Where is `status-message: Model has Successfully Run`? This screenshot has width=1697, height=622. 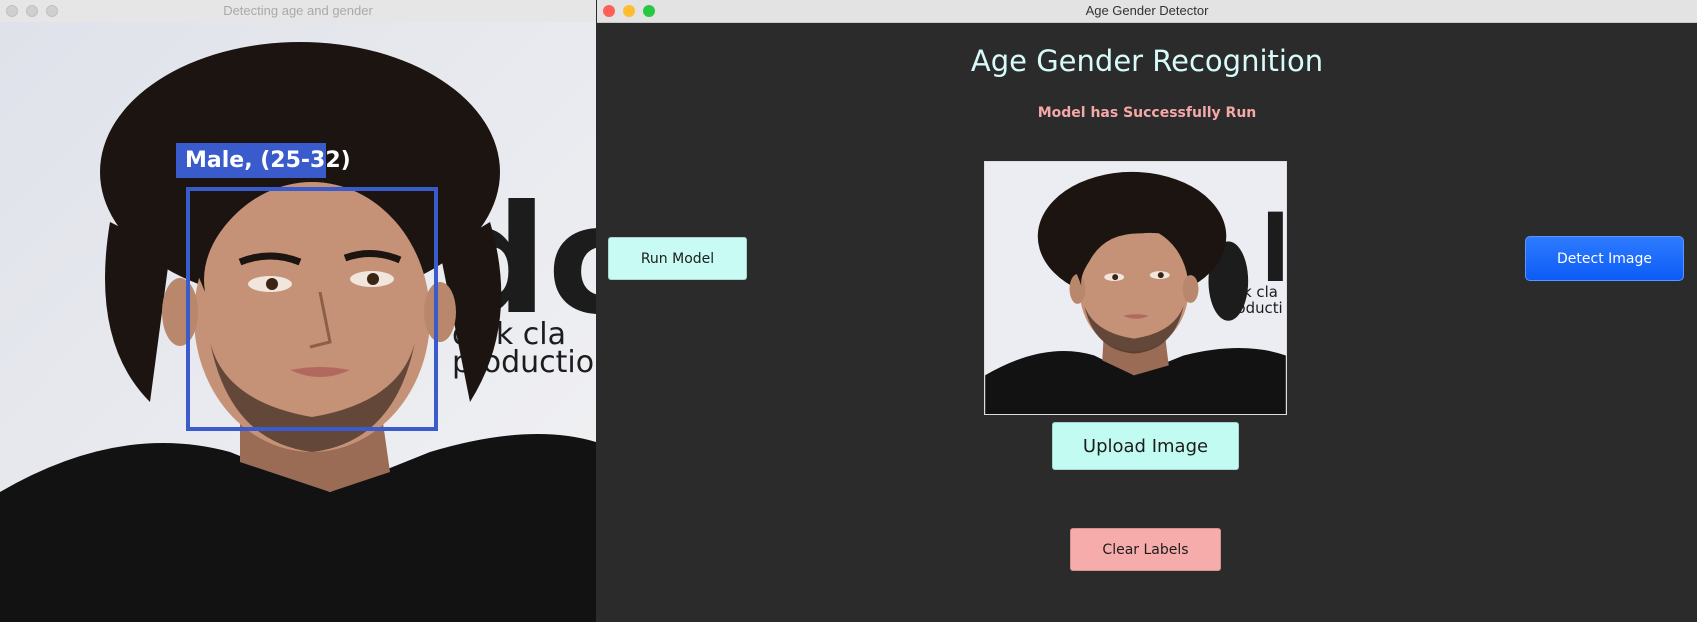
status-message: Model has Successfully Run is located at coordinates (1147, 113).